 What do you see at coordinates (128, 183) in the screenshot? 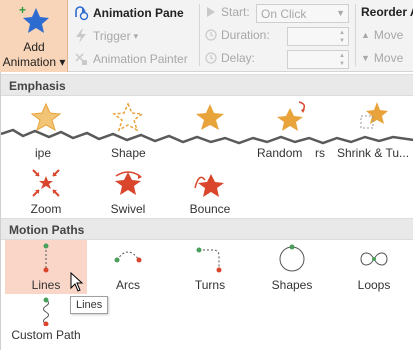
I see `swivel-icon` at bounding box center [128, 183].